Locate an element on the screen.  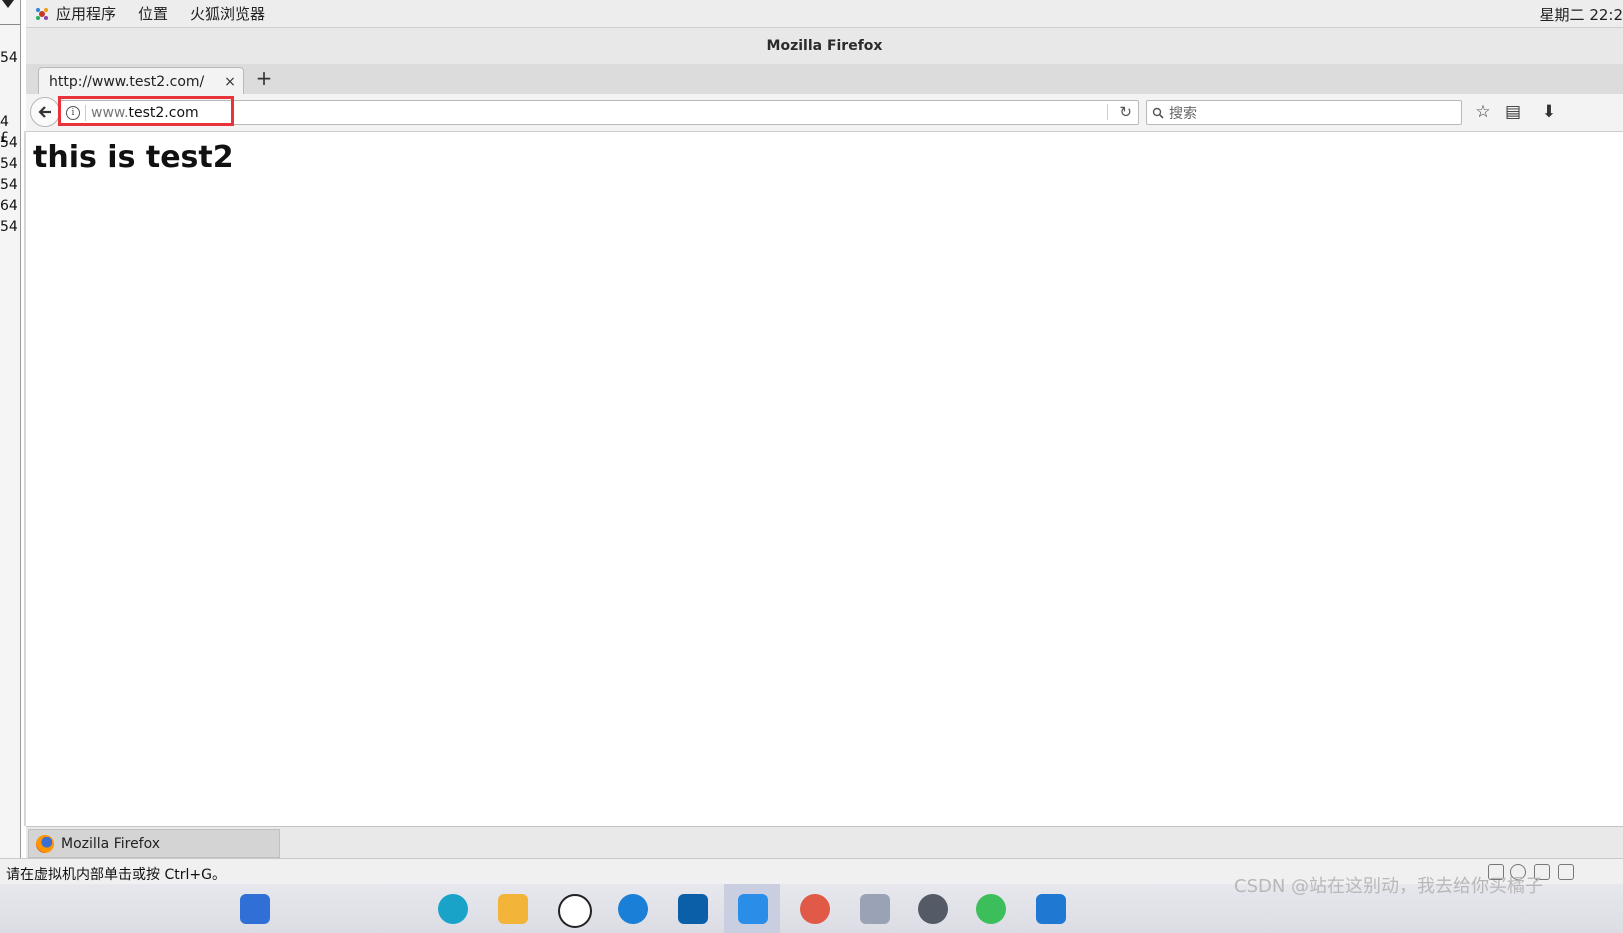
gnome-top-bar: 应用程序 位置 火狐浏览器 星期二 22:2 is located at coordinates (824, 14).